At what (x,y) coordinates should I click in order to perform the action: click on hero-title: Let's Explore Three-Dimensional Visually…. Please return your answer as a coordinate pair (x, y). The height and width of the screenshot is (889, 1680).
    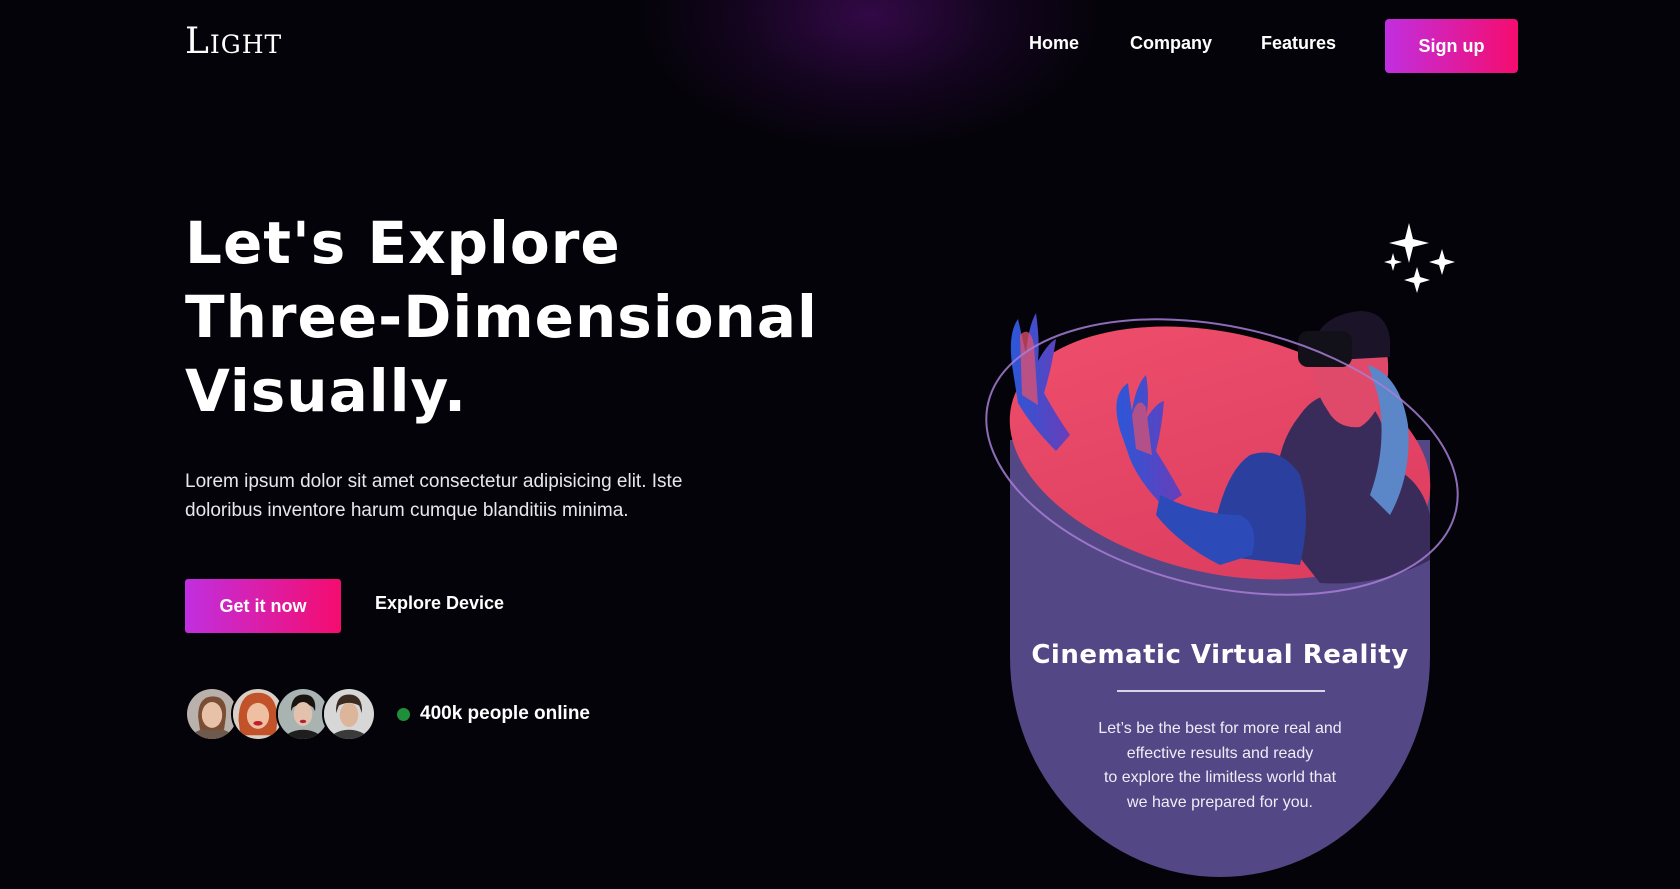
    Looking at the image, I should click on (501, 317).